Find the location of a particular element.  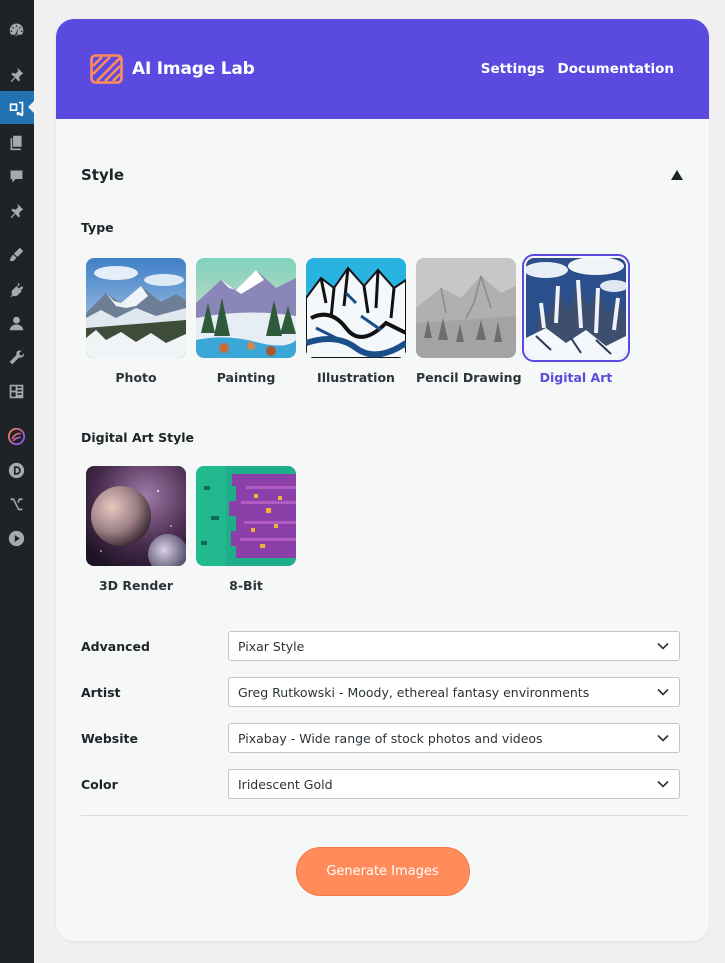

color-field: Color Iridescent Gold is located at coordinates (382, 784).